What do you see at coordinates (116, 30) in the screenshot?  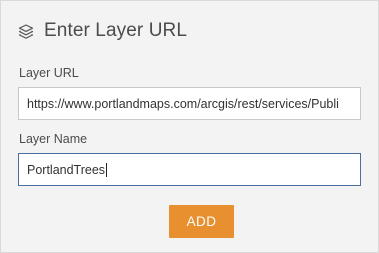 I see `panel-title: Enter Layer URL` at bounding box center [116, 30].